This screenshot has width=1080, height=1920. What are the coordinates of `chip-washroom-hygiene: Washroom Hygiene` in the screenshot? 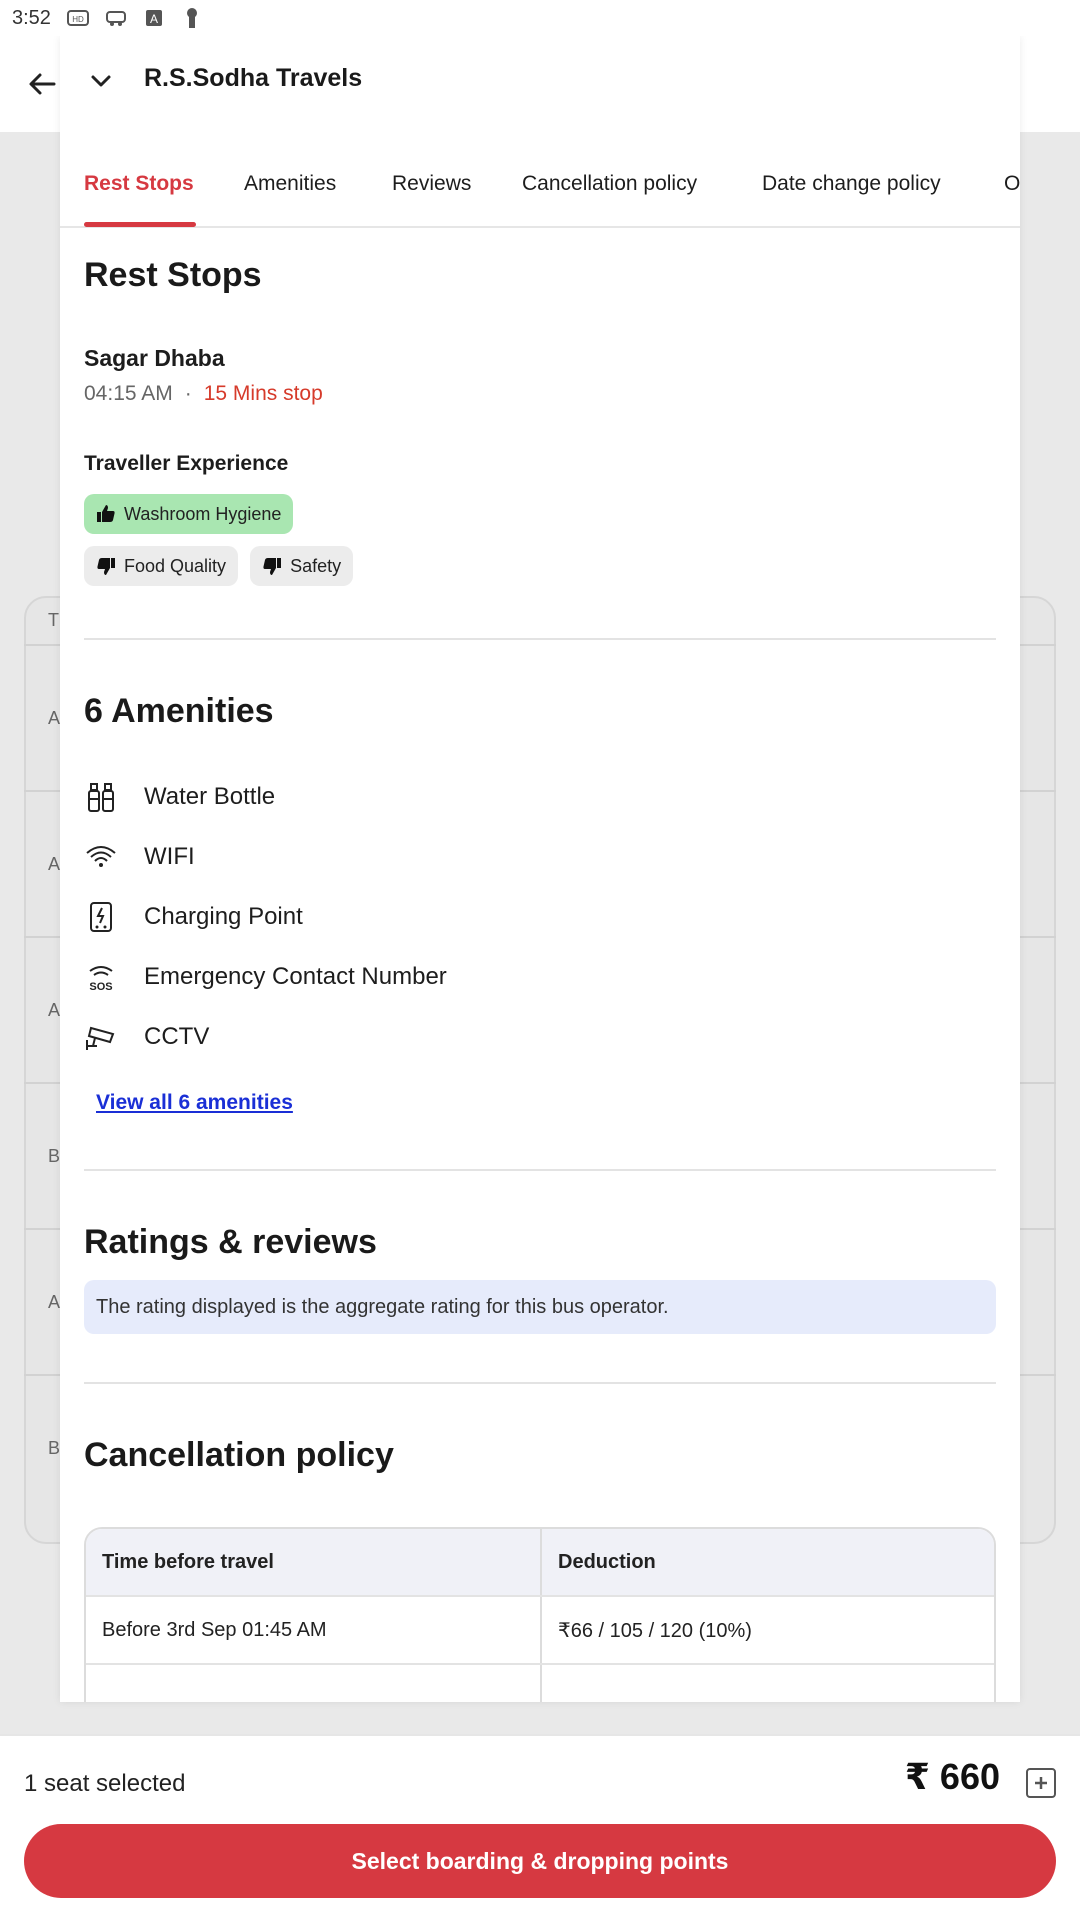 It's located at (189, 514).